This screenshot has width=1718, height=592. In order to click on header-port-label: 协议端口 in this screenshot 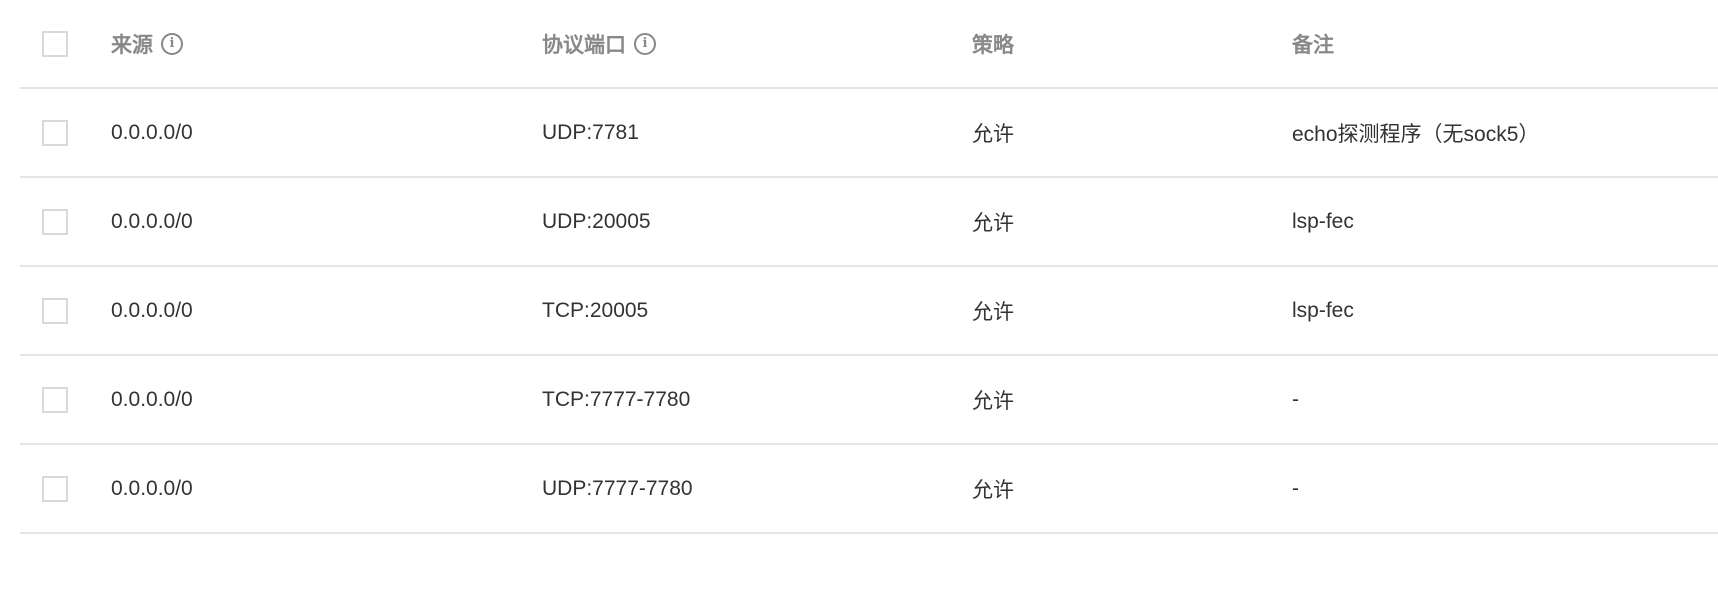, I will do `click(584, 45)`.